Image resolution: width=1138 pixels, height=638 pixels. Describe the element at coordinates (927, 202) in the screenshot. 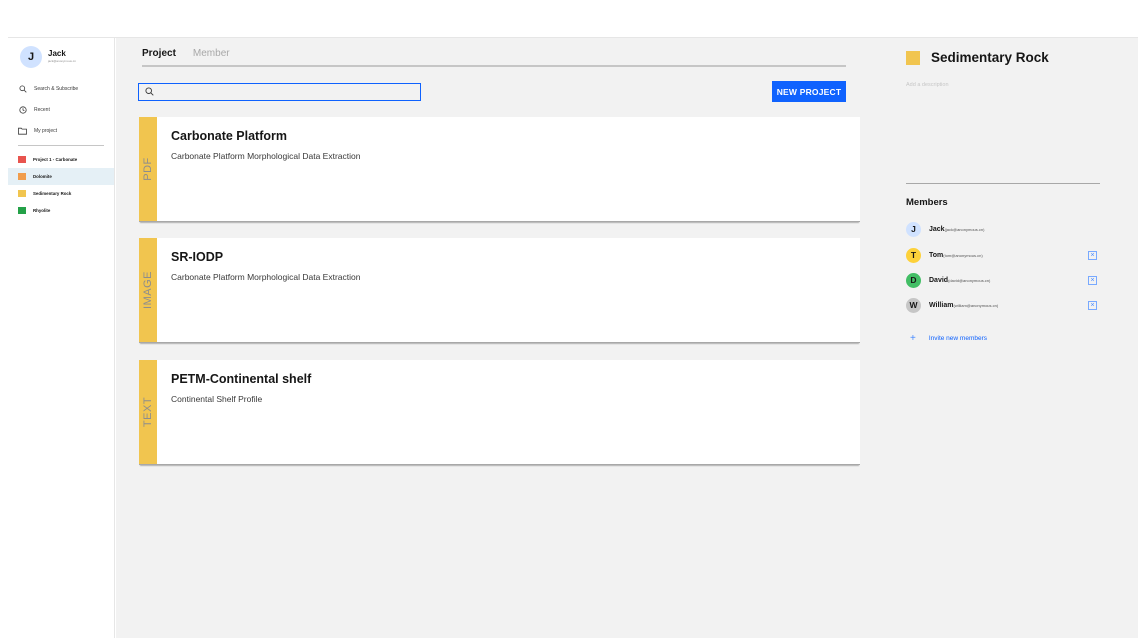

I see `members-heading: Members` at that location.